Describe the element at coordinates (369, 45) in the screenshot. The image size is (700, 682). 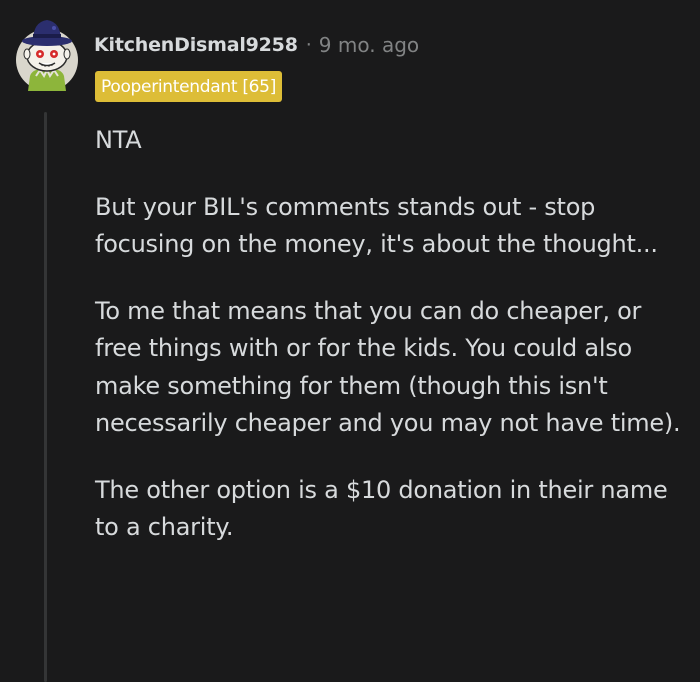
I see `comment-timestamp: 9 mo. ago` at that location.